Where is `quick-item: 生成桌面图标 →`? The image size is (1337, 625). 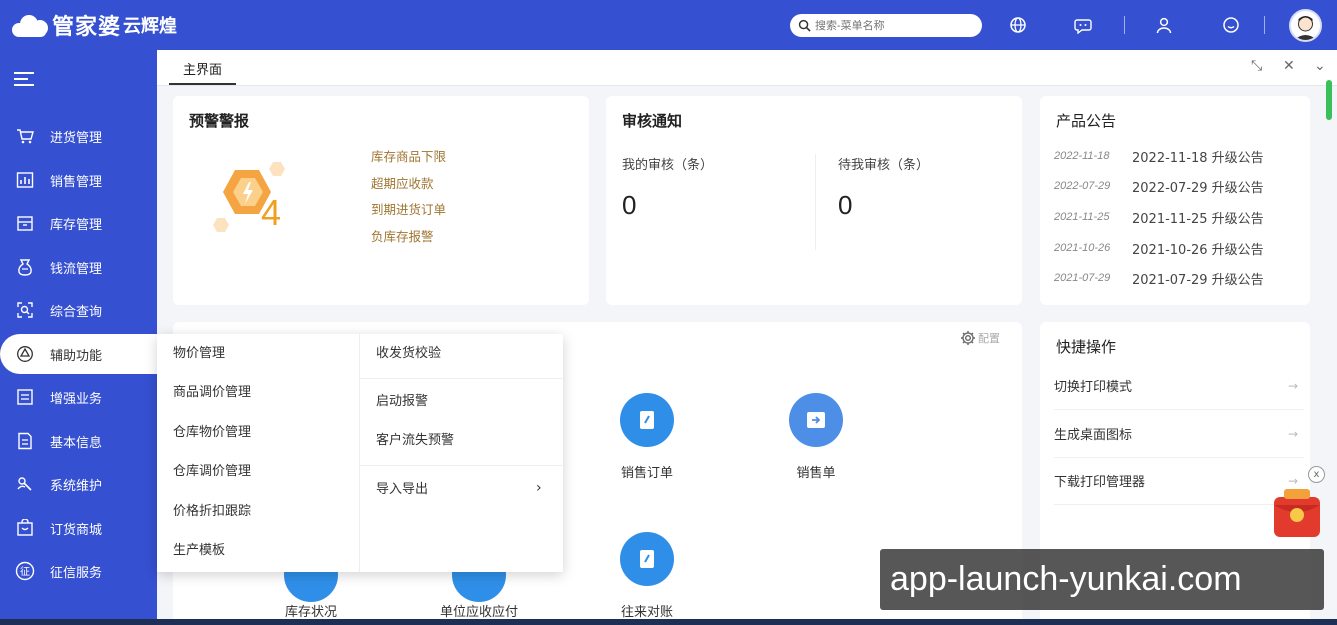
quick-item: 生成桌面图标 → is located at coordinates (1179, 434).